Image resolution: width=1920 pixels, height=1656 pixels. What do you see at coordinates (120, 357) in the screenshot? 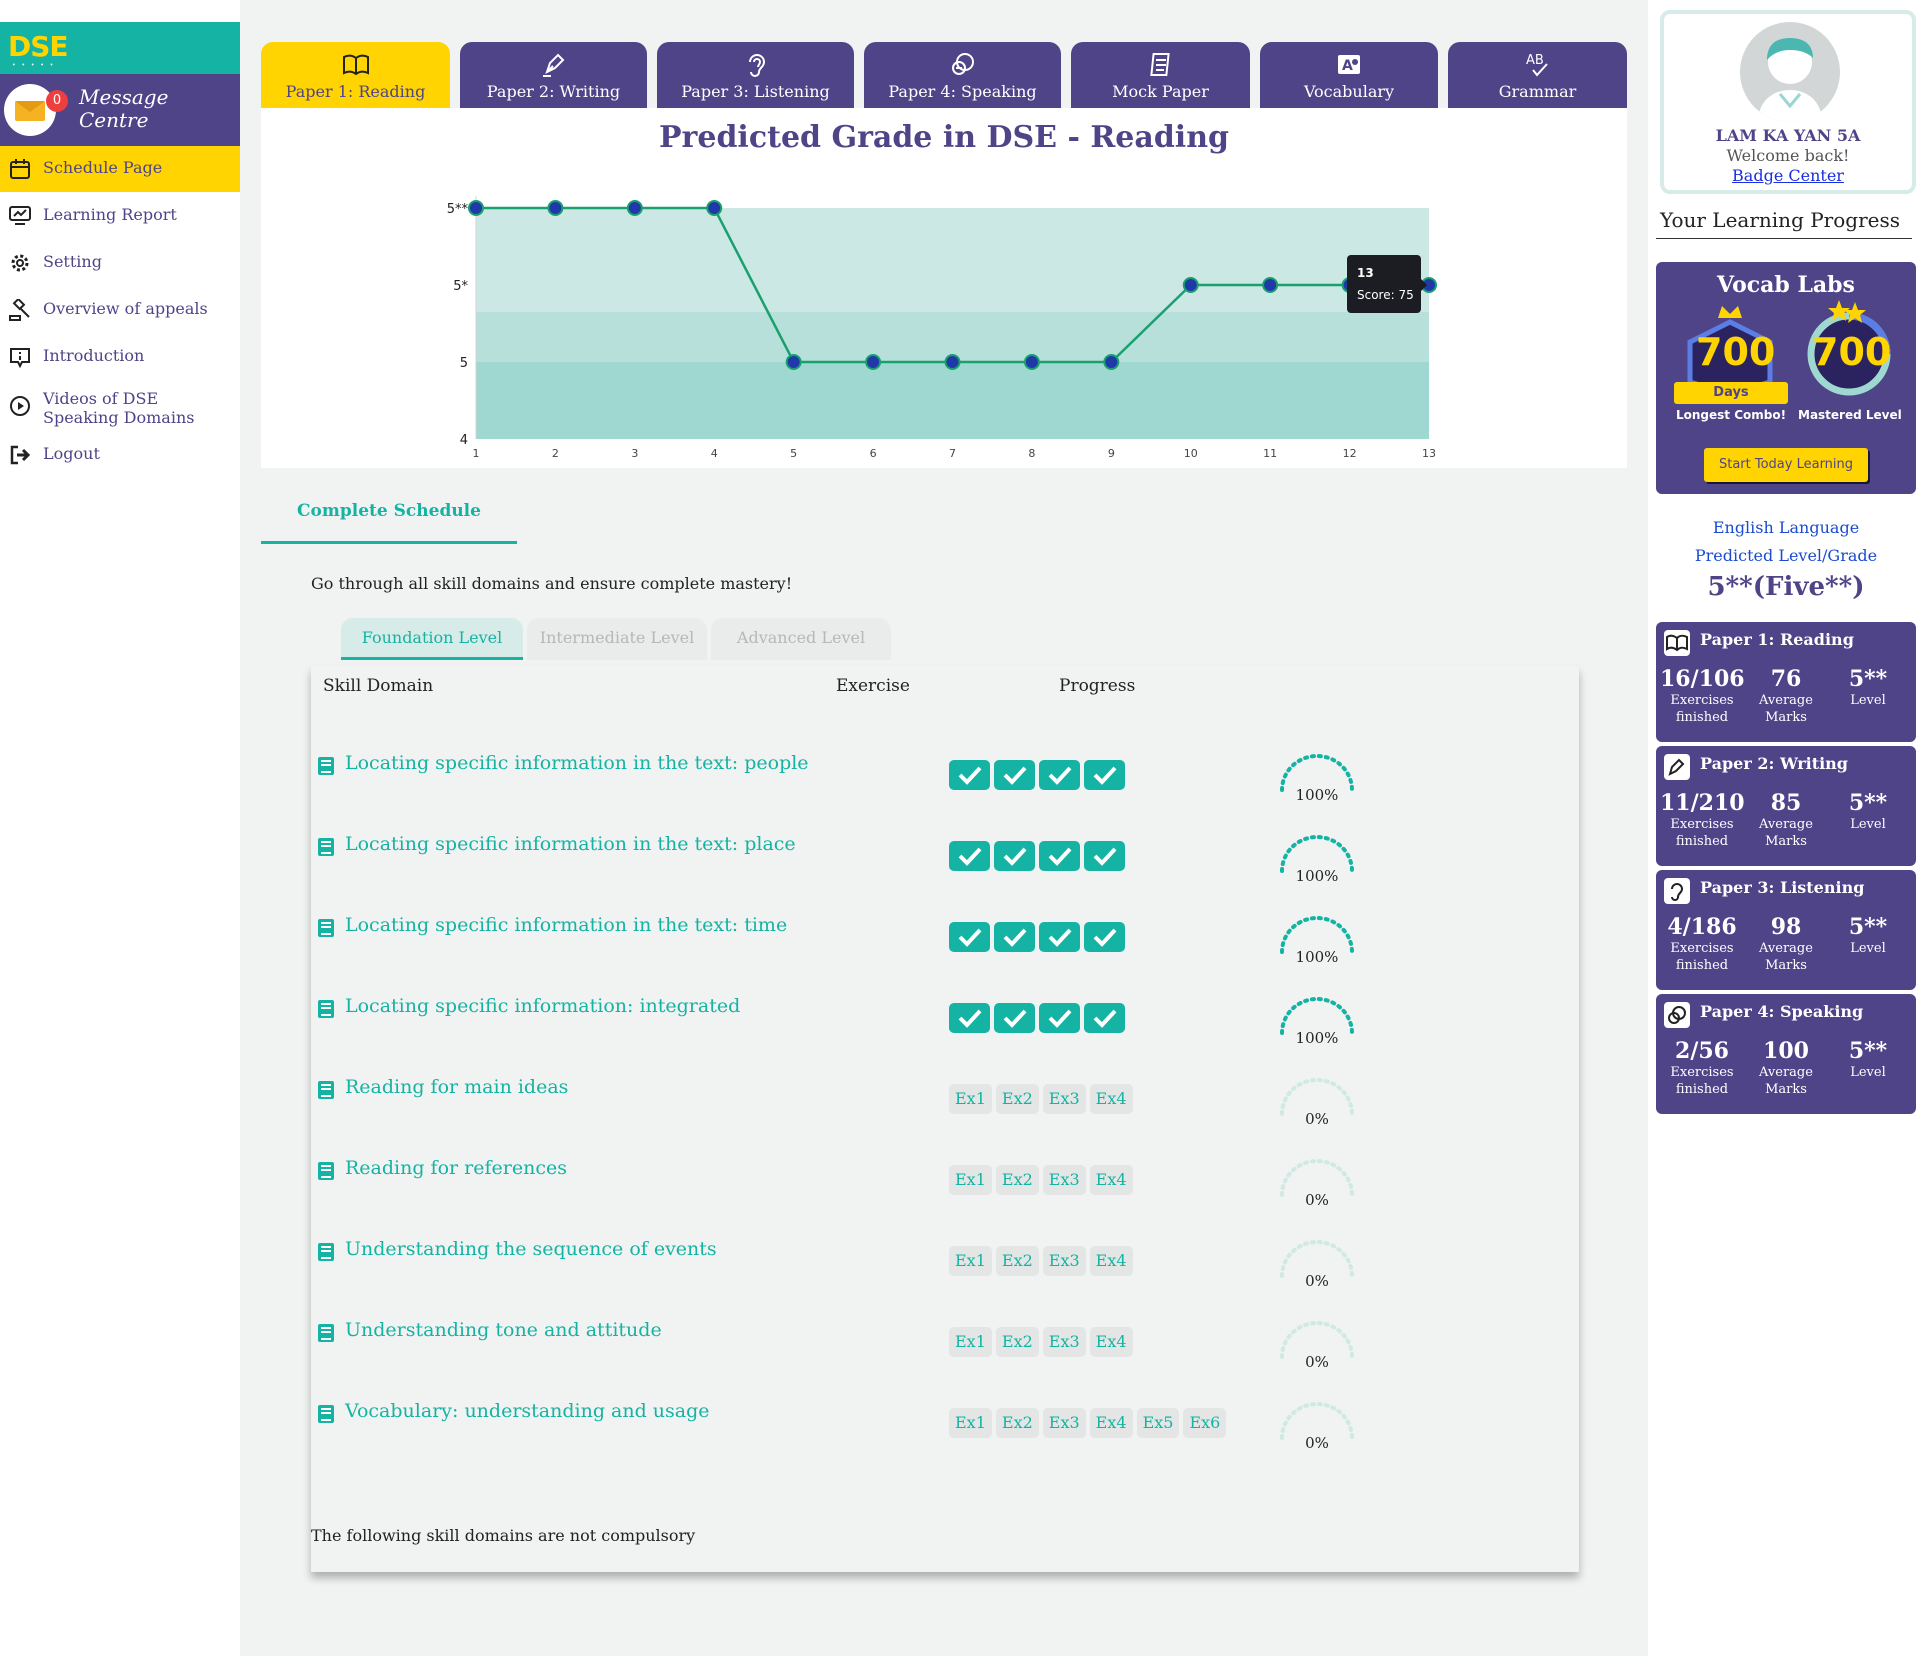
I see `sidebar-item-introduction: Introduction` at bounding box center [120, 357].